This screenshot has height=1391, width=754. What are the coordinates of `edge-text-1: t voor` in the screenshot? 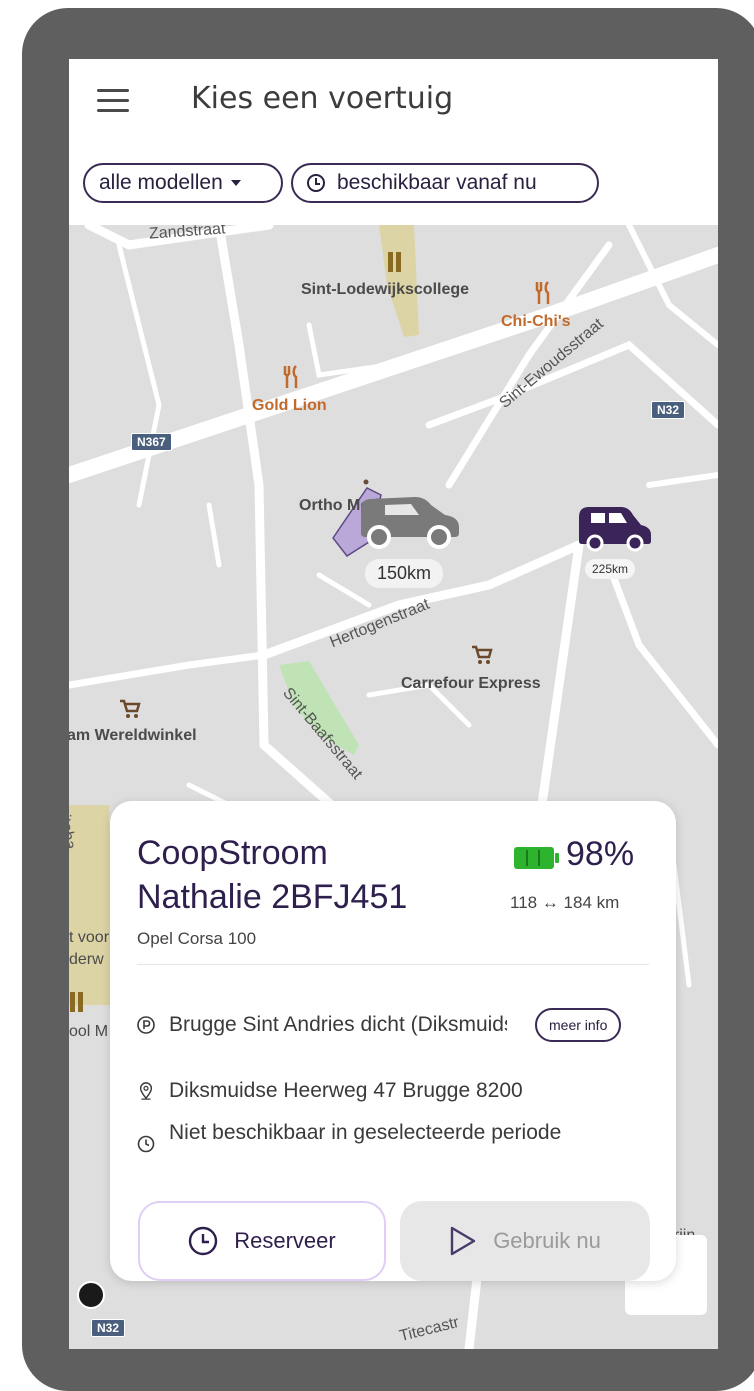 It's located at (89, 937).